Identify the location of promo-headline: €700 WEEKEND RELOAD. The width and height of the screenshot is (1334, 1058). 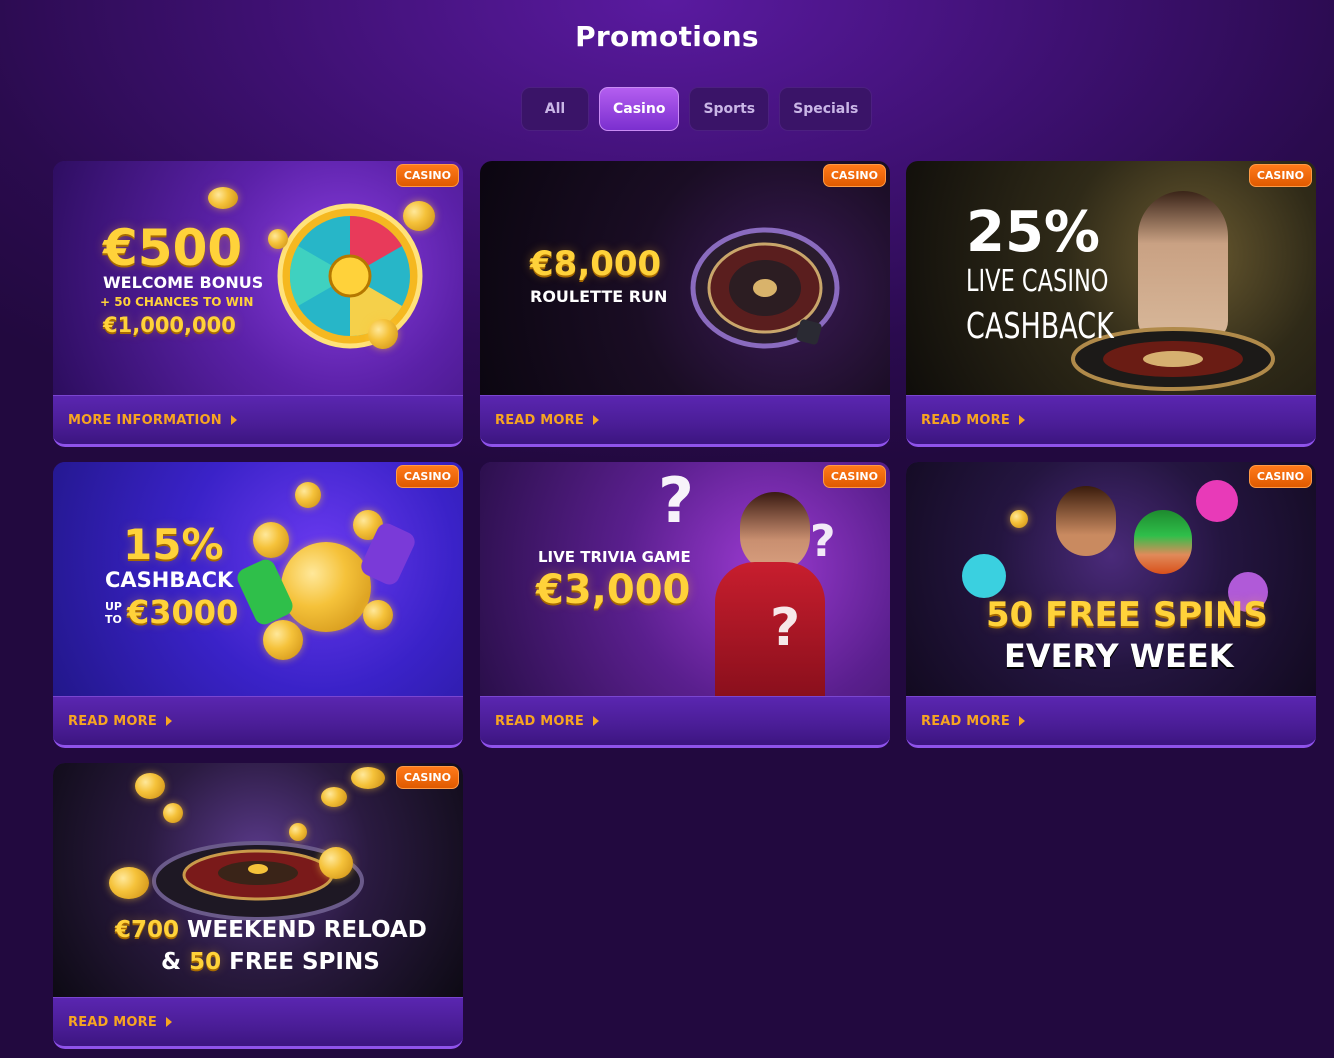
(271, 930).